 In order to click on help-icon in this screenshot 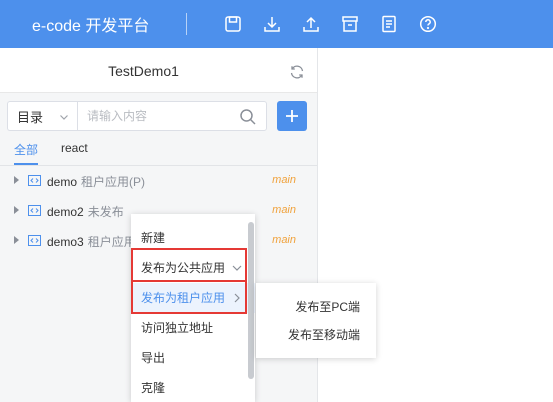, I will do `click(428, 24)`.